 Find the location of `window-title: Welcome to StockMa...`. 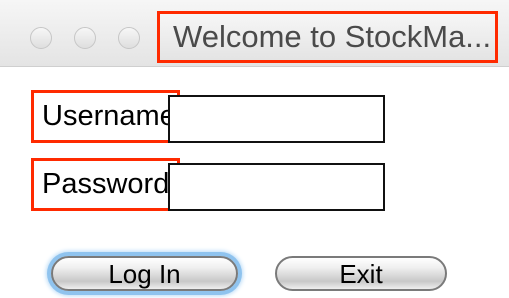

window-title: Welcome to StockMa... is located at coordinates (327, 37).